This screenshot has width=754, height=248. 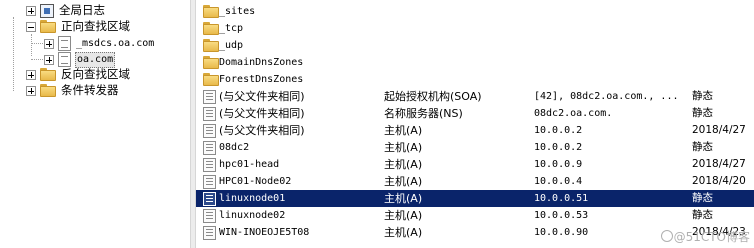 I want to click on tree-item-label: 反向查找区域, so click(x=95, y=74).